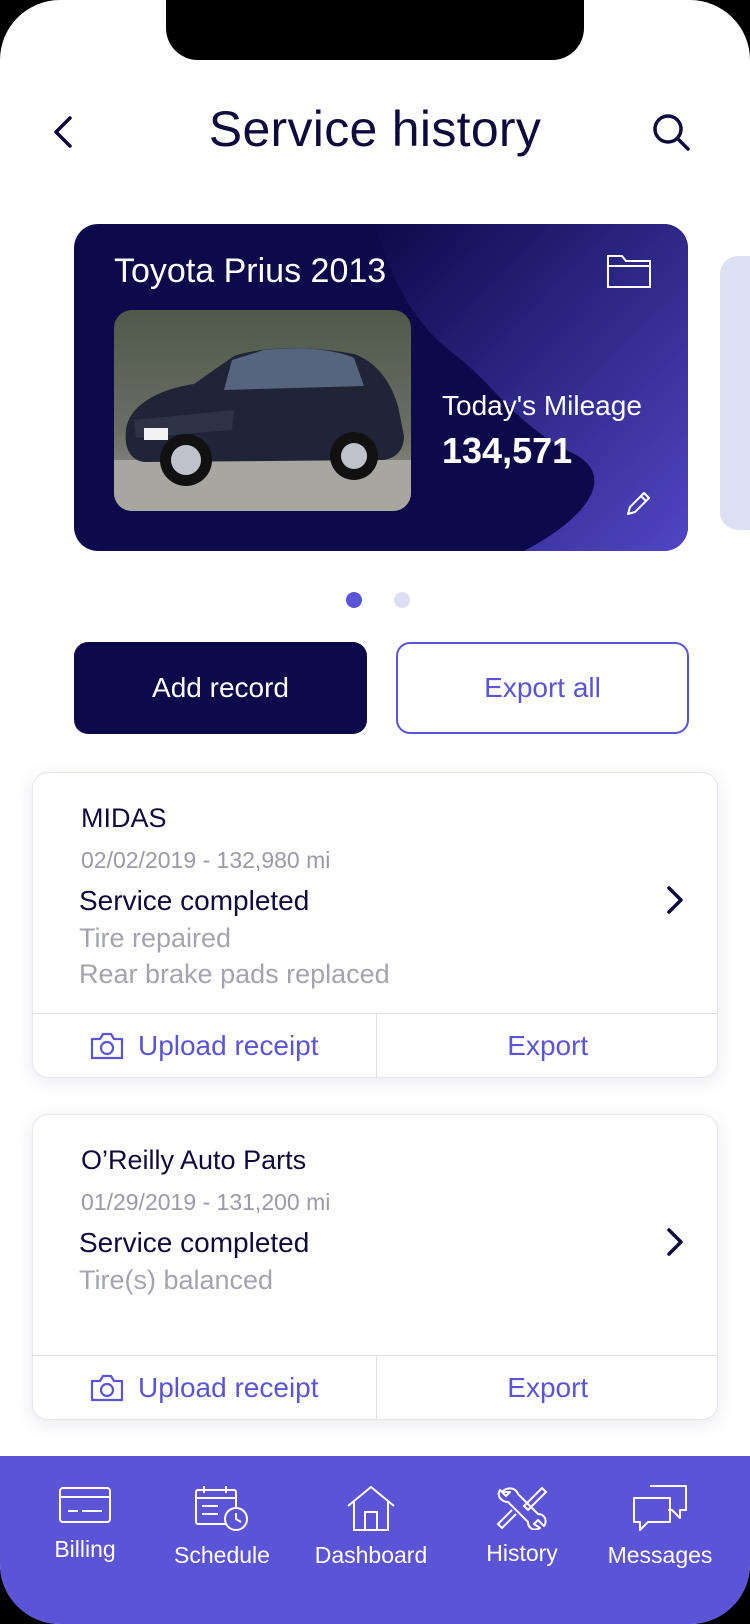  What do you see at coordinates (375, 30) in the screenshot?
I see `device-notch` at bounding box center [375, 30].